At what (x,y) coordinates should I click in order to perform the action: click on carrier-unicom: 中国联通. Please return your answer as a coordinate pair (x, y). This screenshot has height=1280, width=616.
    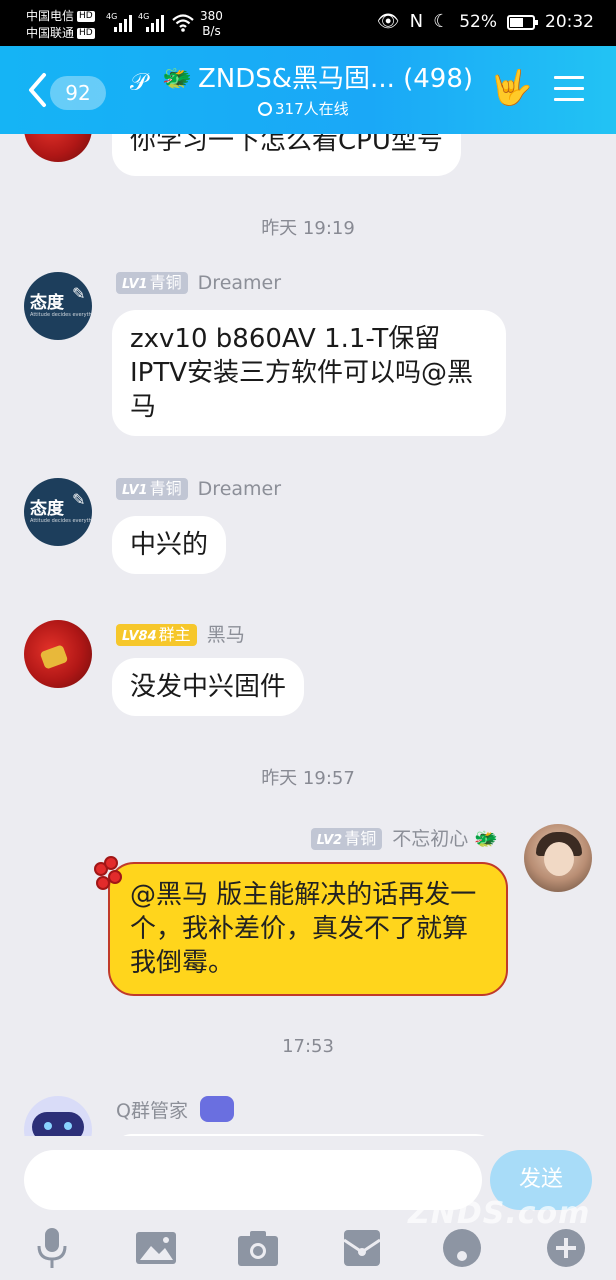
    Looking at the image, I should click on (50, 33).